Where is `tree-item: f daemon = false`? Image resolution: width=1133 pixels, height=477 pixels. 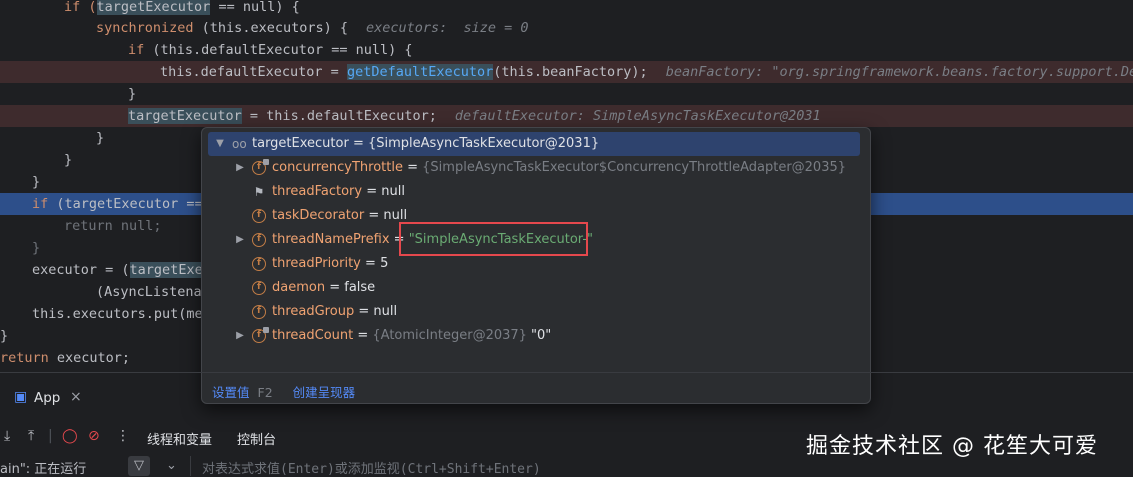 tree-item: f daemon = false is located at coordinates (536, 288).